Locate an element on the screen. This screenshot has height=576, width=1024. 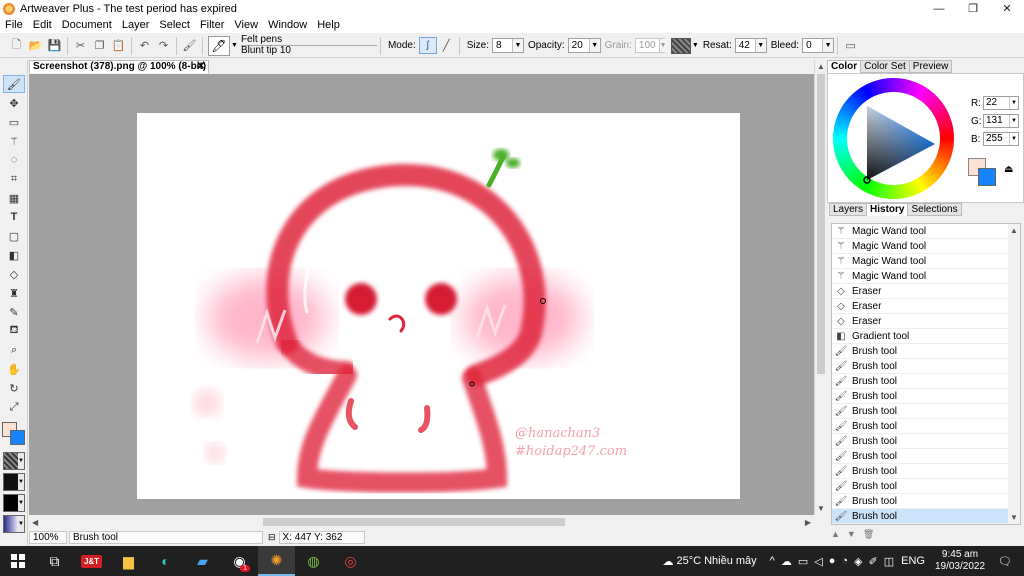
grain-texture-swatch is located at coordinates (680, 45).